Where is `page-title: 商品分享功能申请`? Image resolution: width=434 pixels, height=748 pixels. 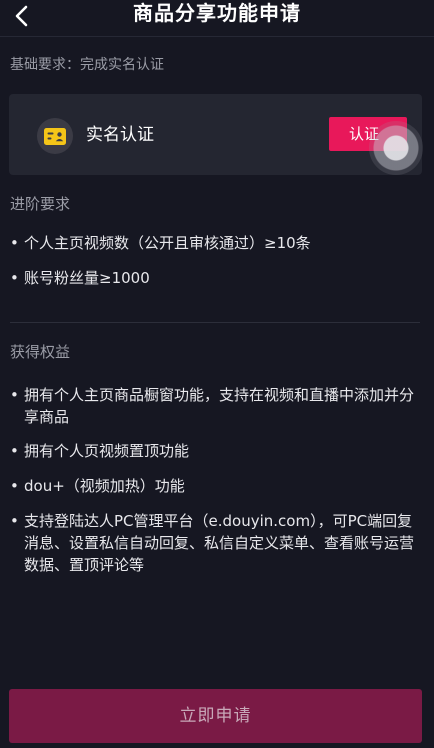
page-title: 商品分享功能申请 is located at coordinates (217, 13).